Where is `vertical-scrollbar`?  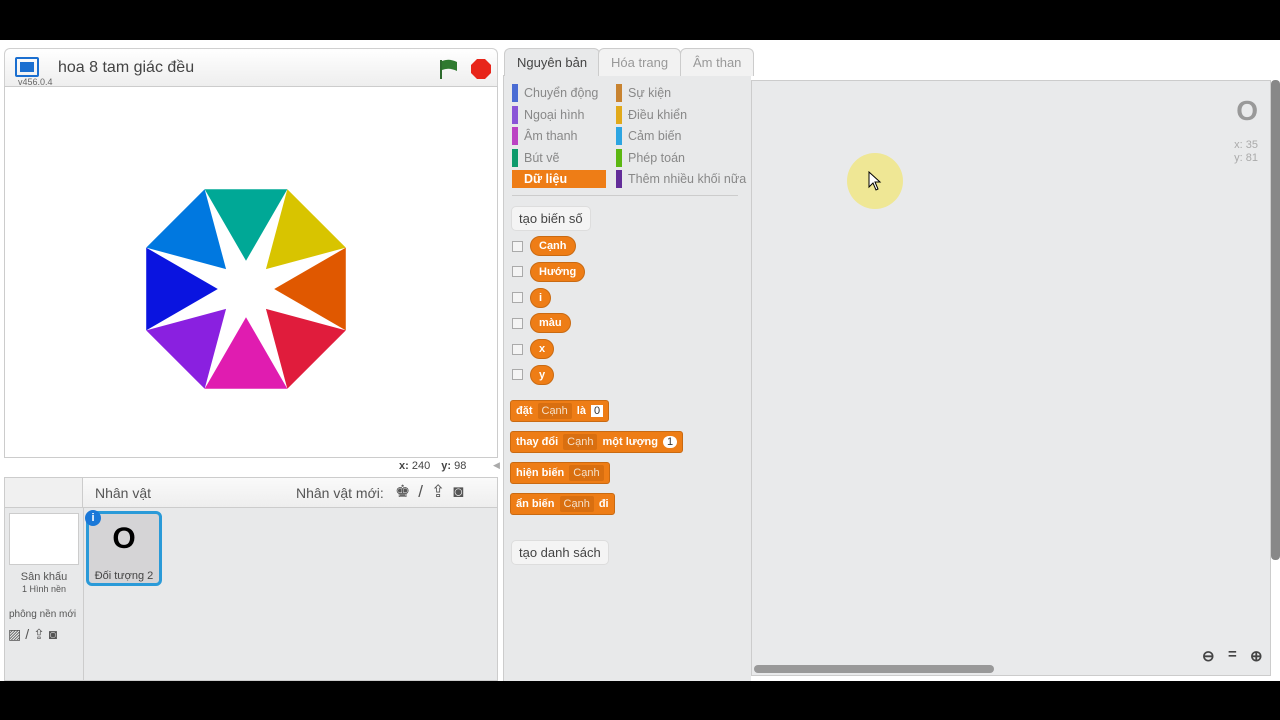
vertical-scrollbar is located at coordinates (1275, 320).